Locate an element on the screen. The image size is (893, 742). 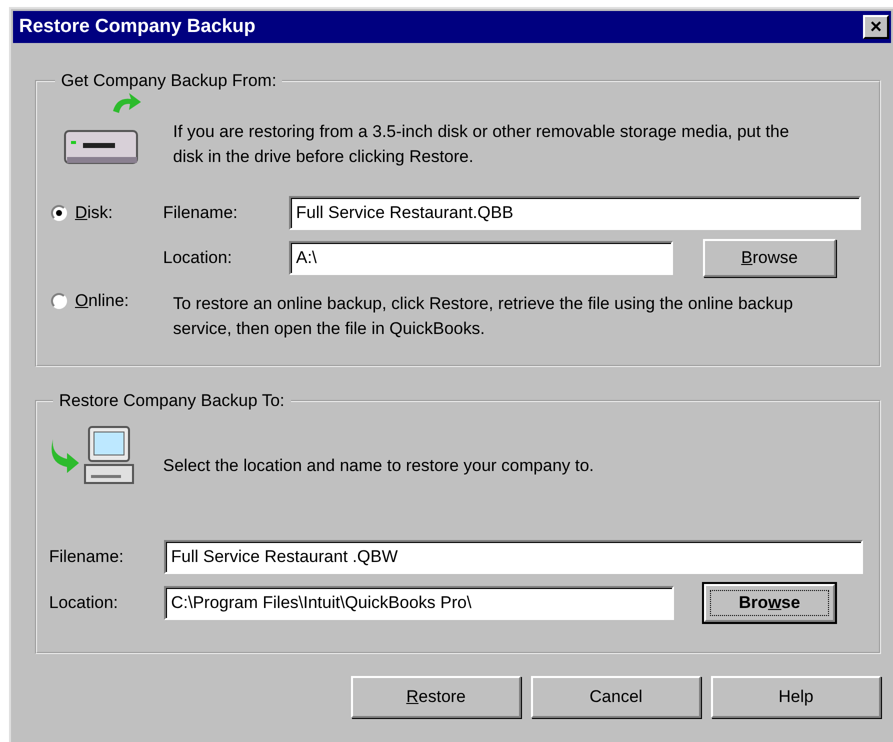
filename-field: Full Service Restaurant .QBW is located at coordinates (513, 557).